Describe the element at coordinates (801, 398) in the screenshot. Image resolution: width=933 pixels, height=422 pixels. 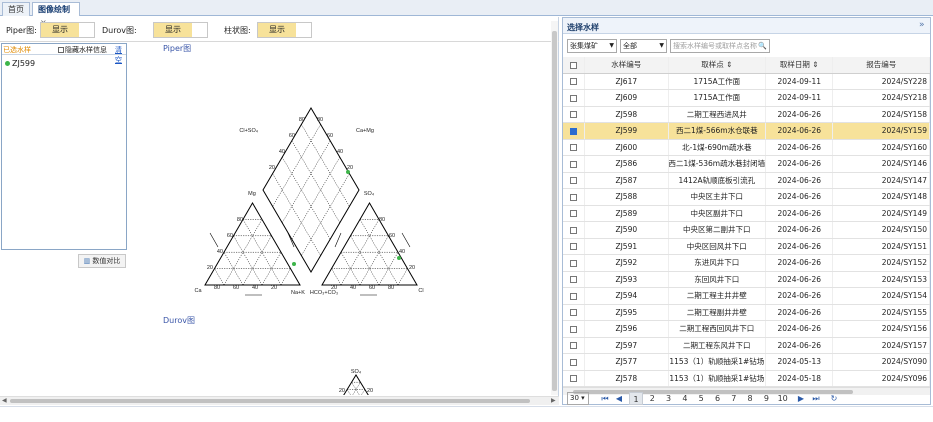
I see `next-page-icon: ▶` at that location.